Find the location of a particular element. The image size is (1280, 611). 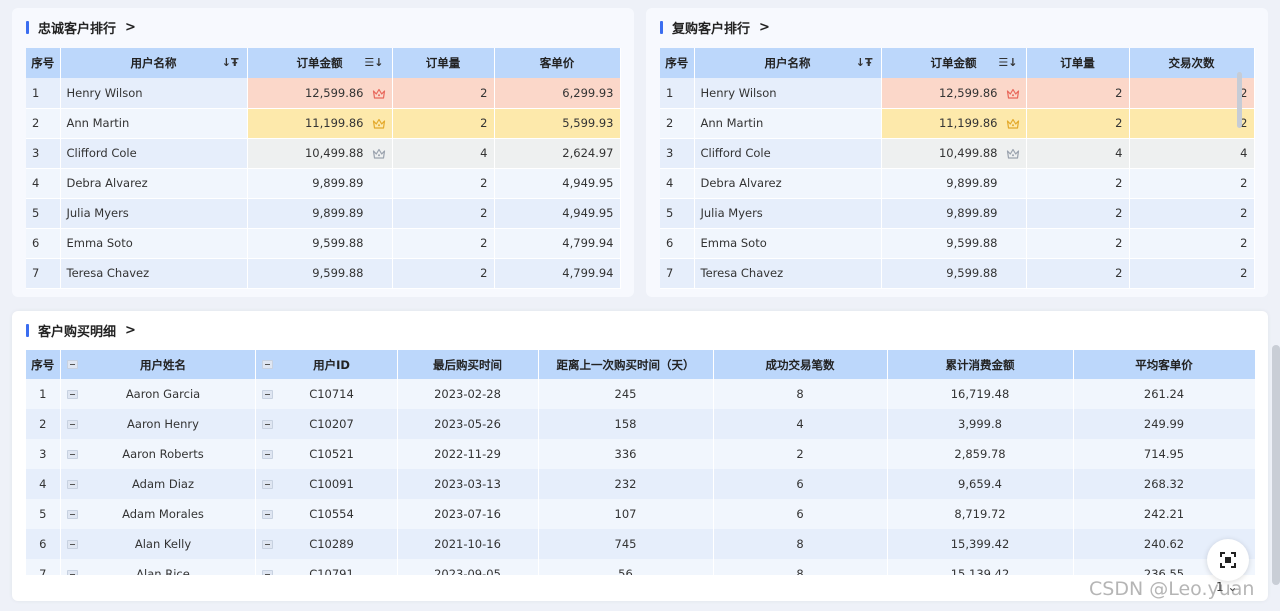

repeat-panel-title: 复购客户排行 > is located at coordinates (715, 27).